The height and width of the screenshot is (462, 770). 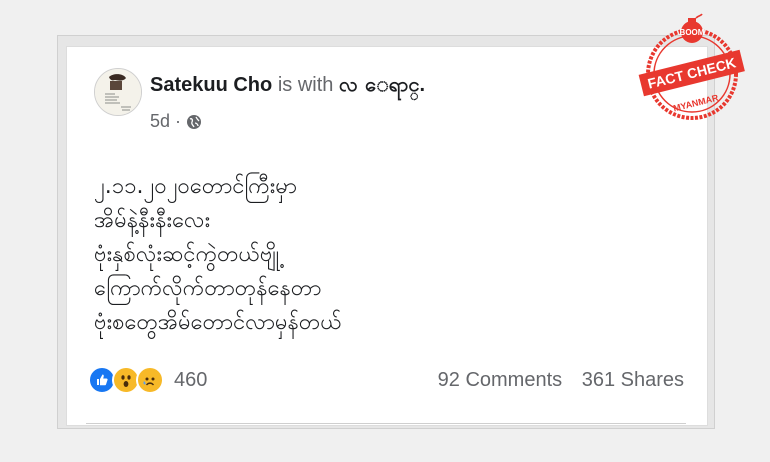 I want to click on stamp-bottom-text: MYANMAR, so click(x=696, y=102).